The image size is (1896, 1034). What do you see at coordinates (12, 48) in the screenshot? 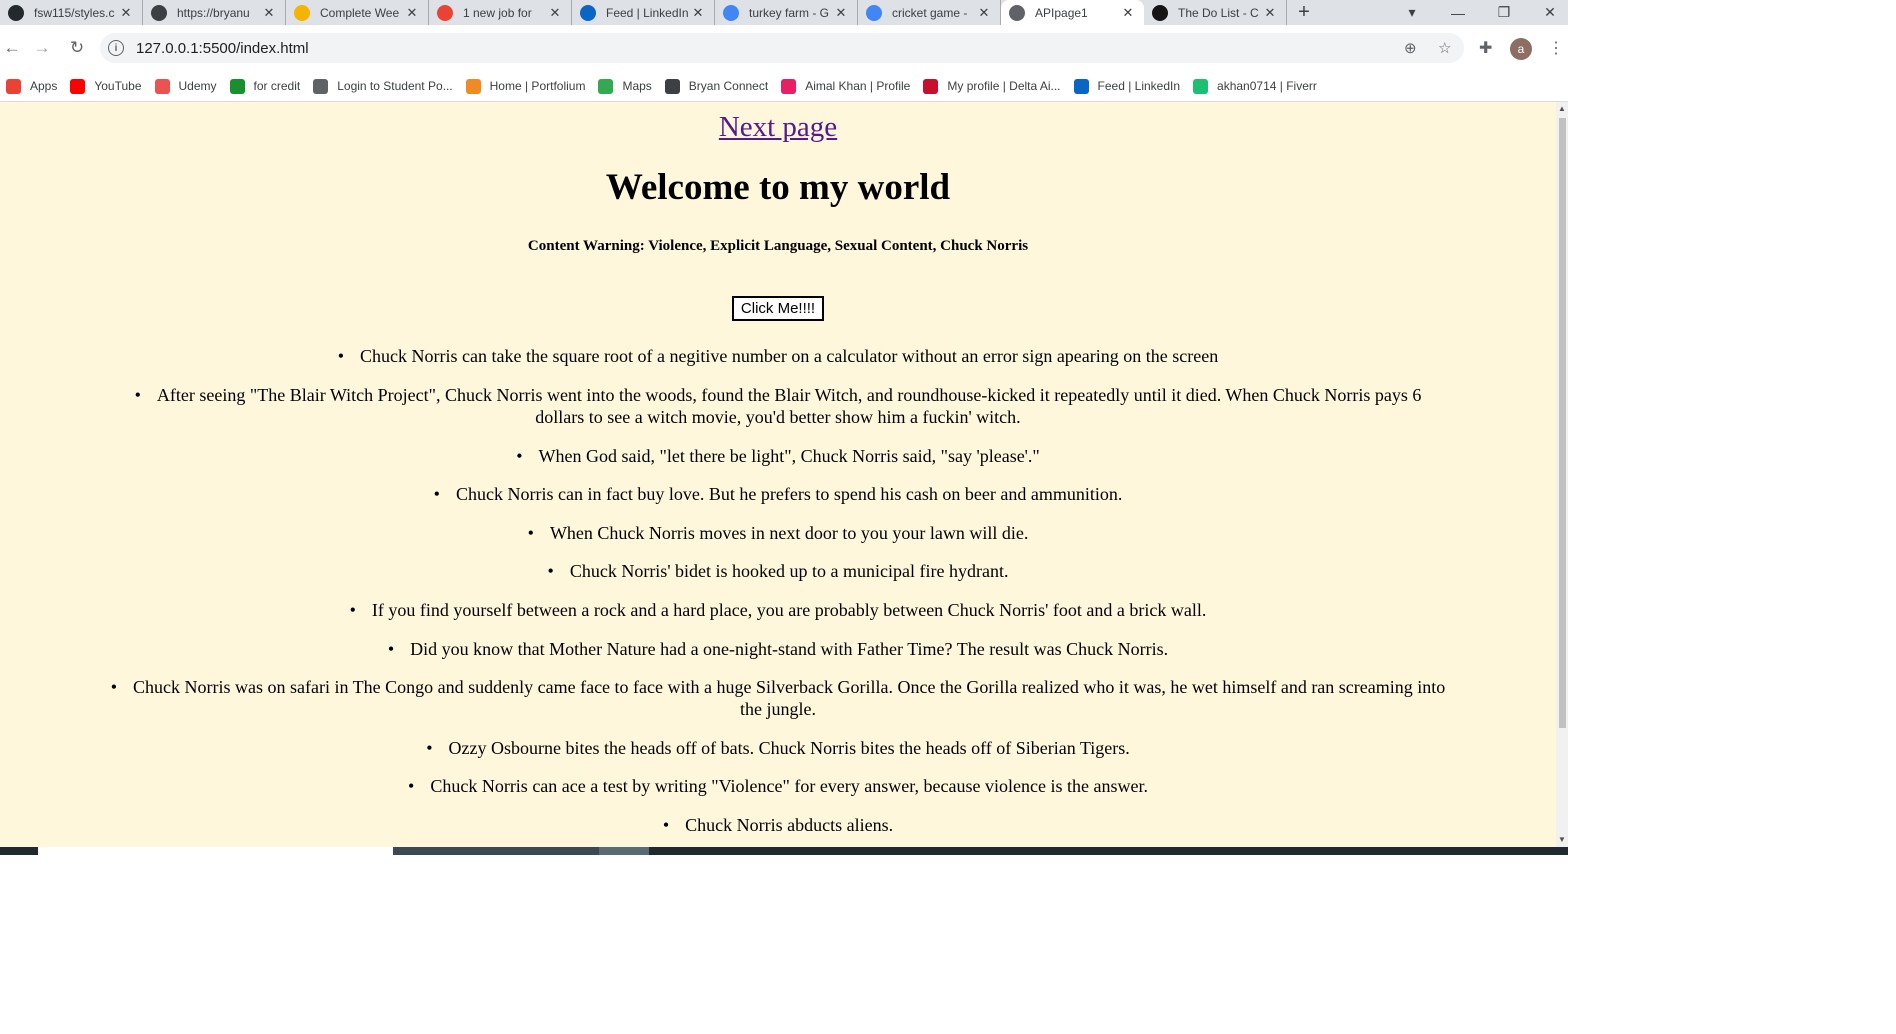
I see `back-icon: ←` at bounding box center [12, 48].